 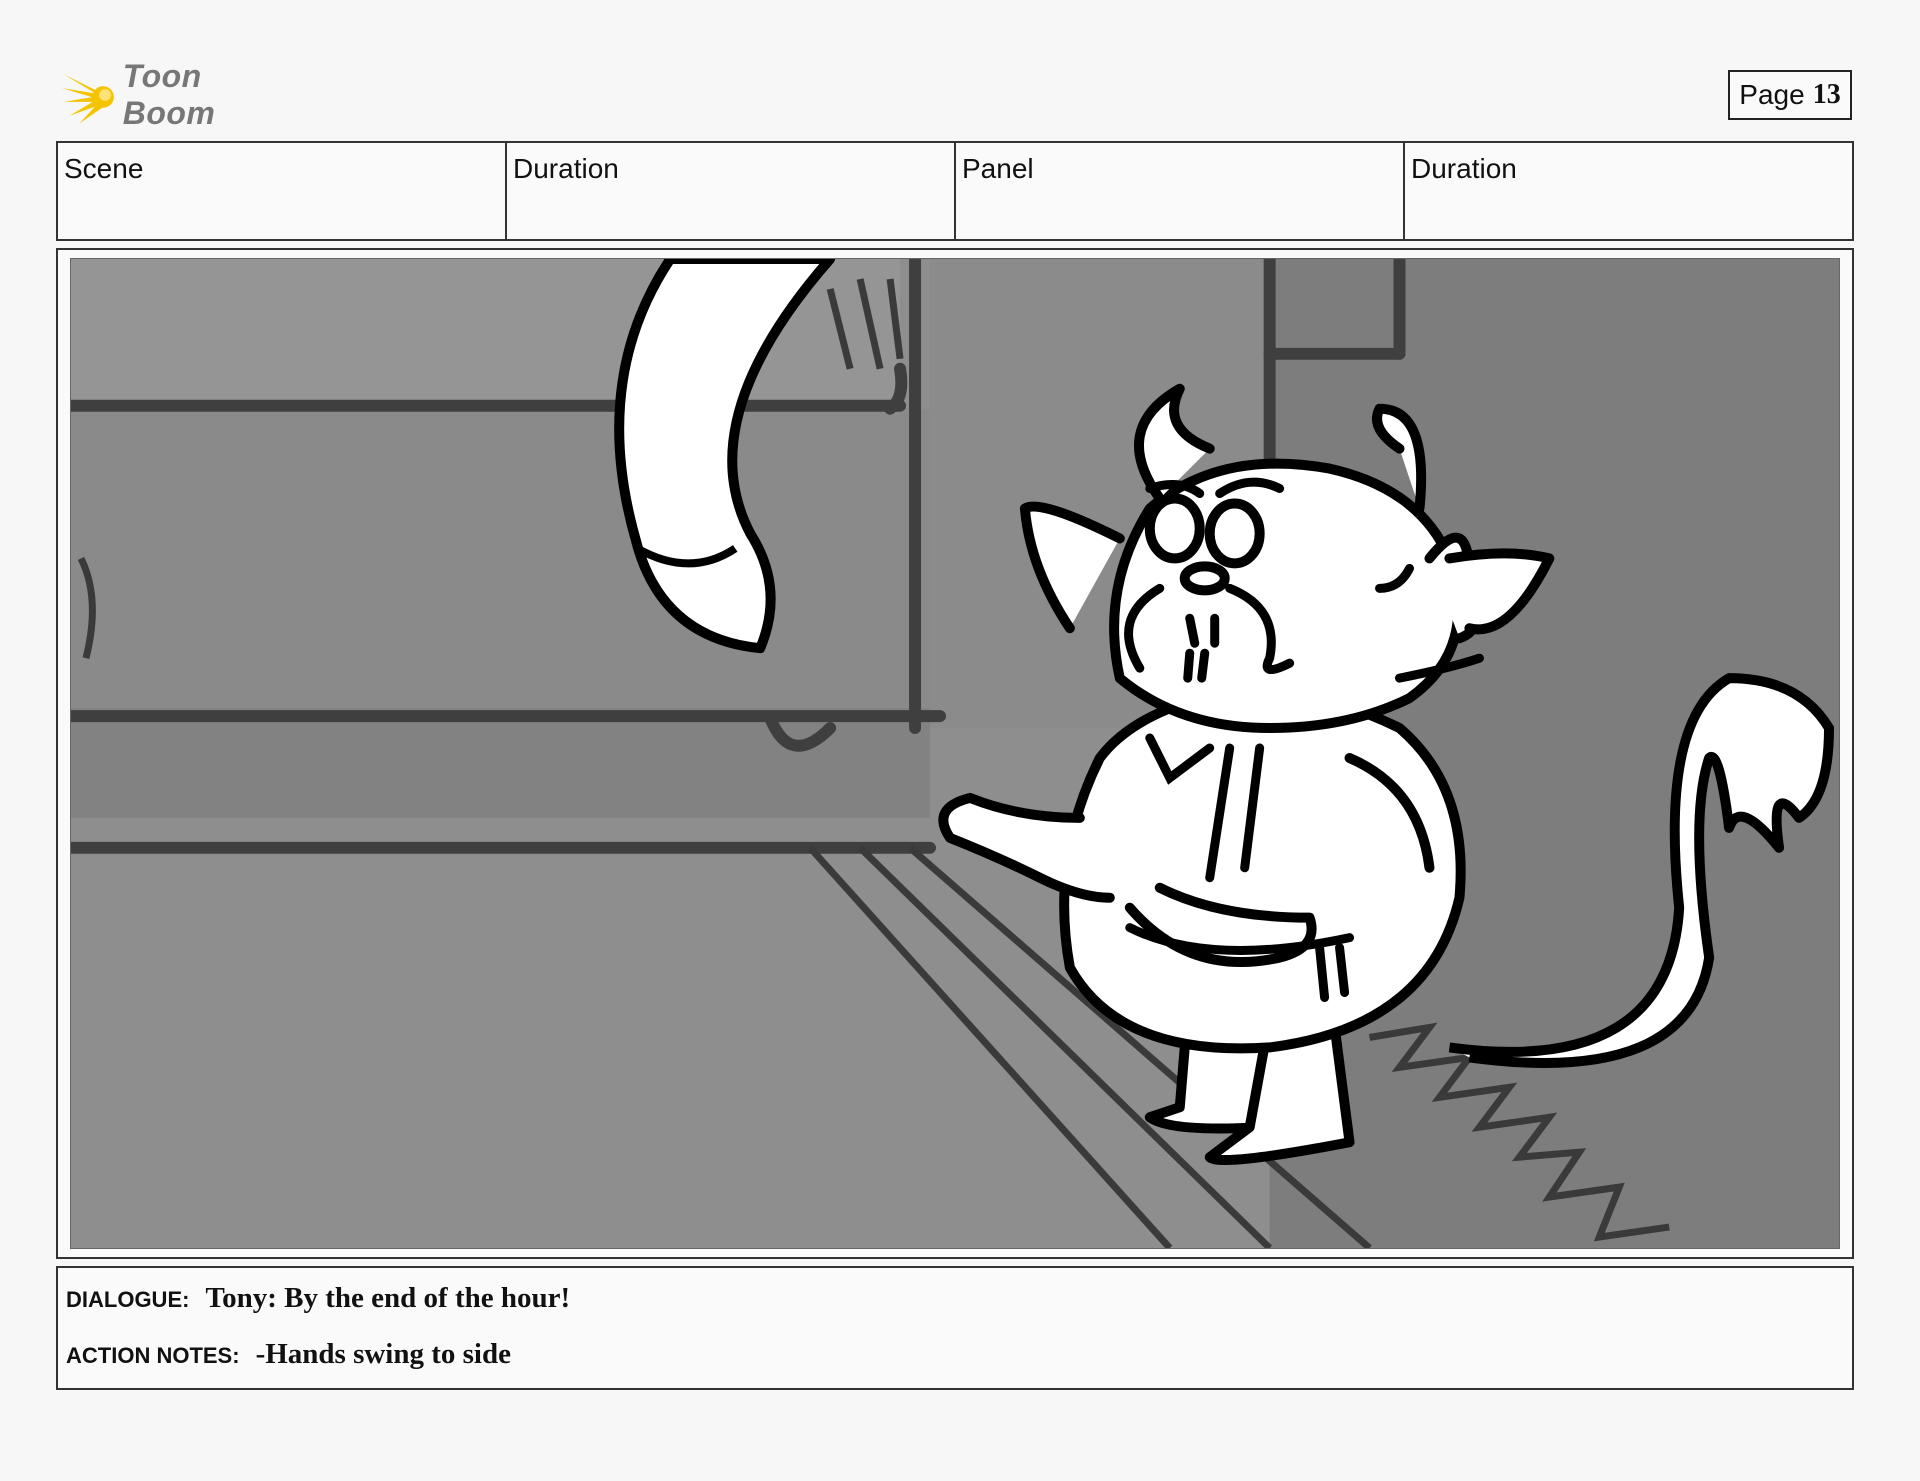 I want to click on dialogue-label: DIALOGUE:, so click(x=128, y=1299).